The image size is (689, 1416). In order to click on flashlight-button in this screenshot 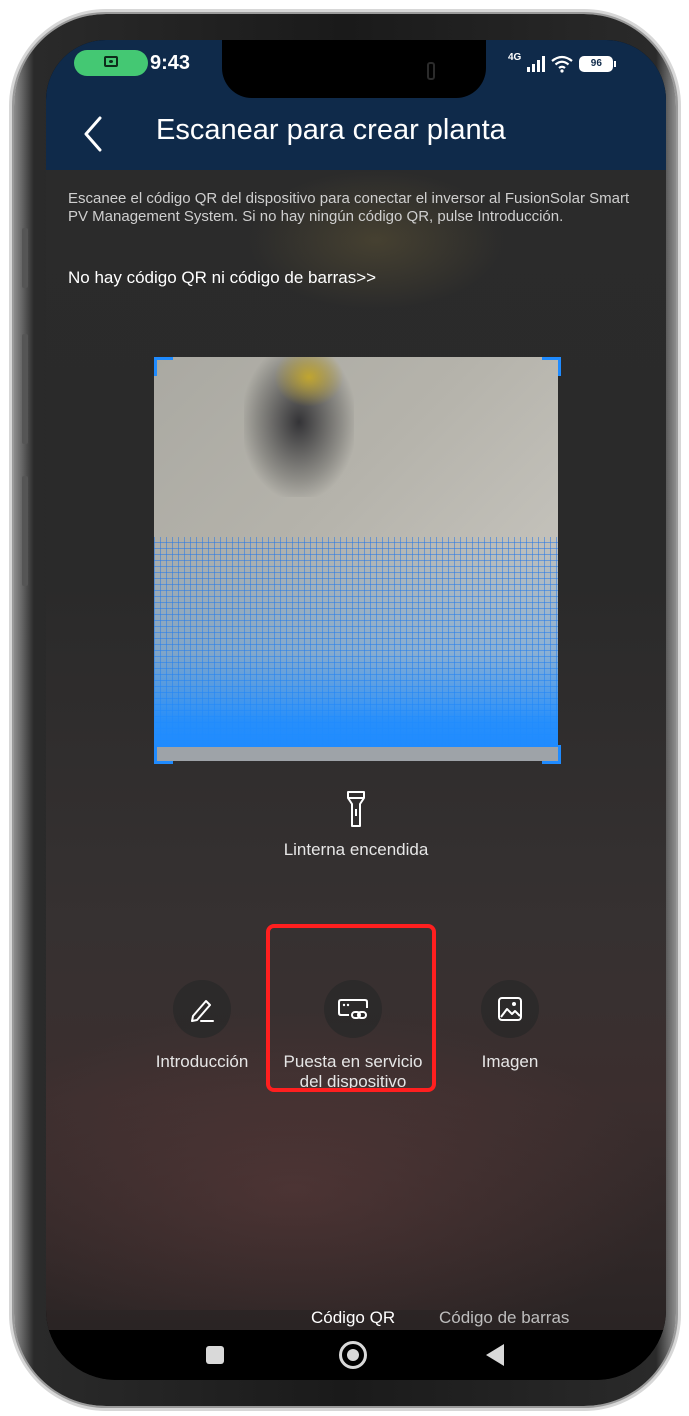, I will do `click(356, 810)`.